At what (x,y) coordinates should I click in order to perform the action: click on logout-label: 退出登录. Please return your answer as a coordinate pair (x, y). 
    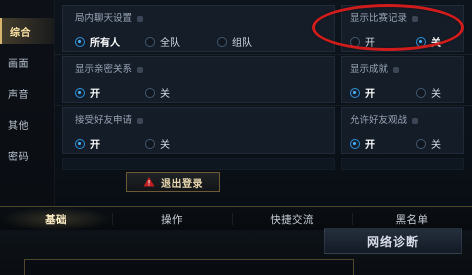
    Looking at the image, I should click on (182, 184).